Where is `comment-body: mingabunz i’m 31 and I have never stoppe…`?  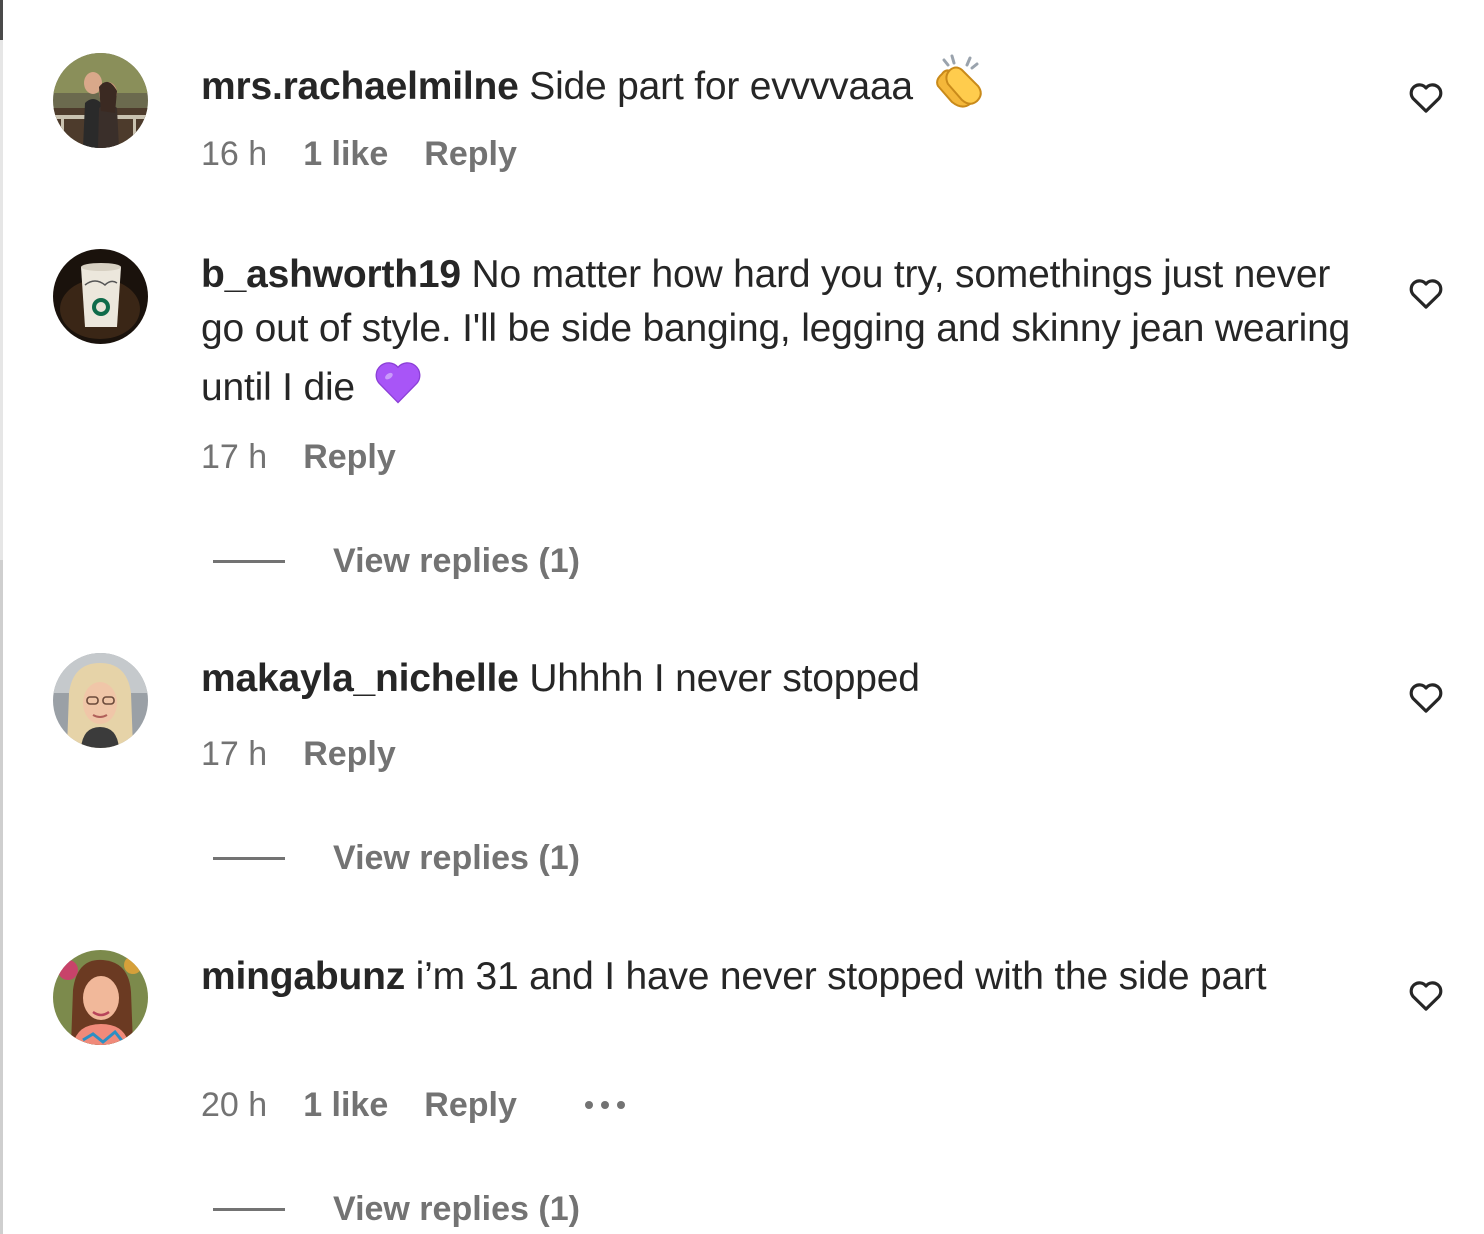 comment-body: mingabunz i’m 31 and I have never stoppe… is located at coordinates (786, 977).